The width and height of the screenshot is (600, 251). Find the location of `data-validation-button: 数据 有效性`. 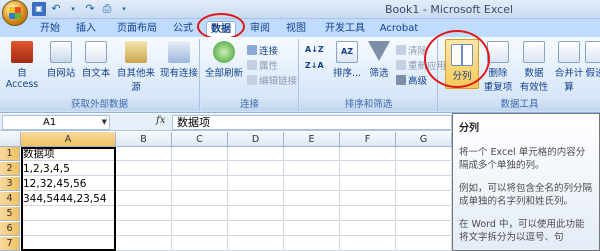

data-validation-button: 数据 有效性 is located at coordinates (534, 67).